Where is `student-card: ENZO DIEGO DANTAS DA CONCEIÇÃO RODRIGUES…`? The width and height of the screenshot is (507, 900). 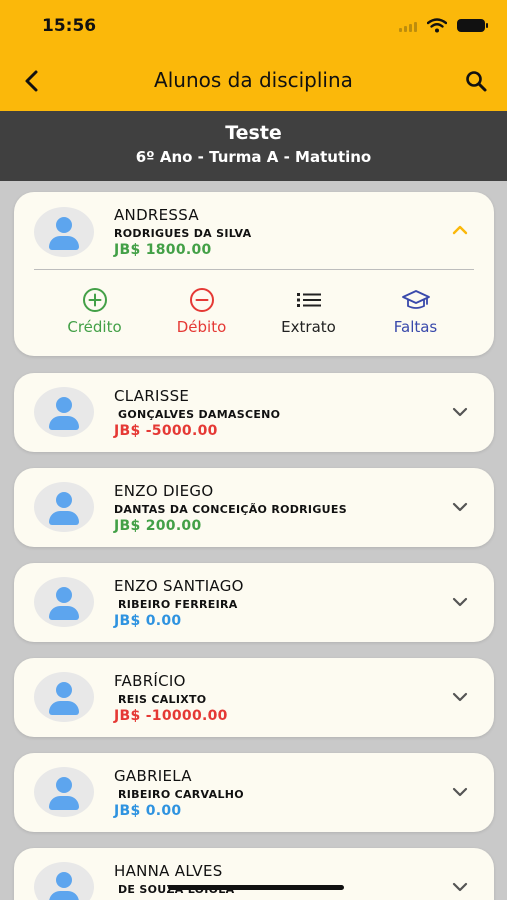 student-card: ENZO DIEGO DANTAS DA CONCEIÇÃO RODRIGUES… is located at coordinates (254, 507).